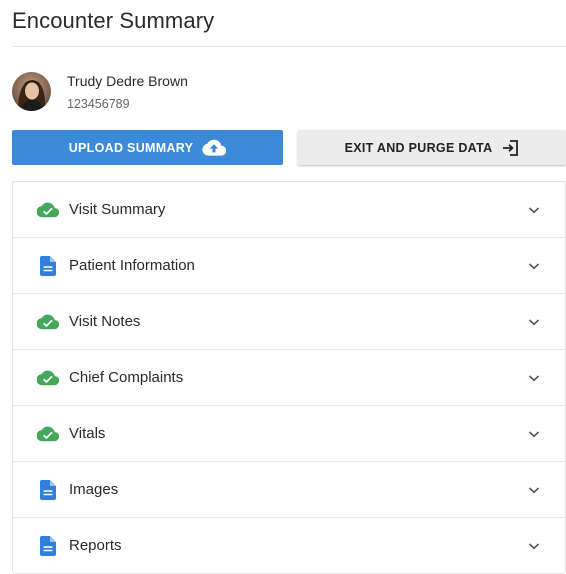 This screenshot has height=574, width=566. I want to click on upload-summary-button: UPLOAD SUMMARY, so click(147, 147).